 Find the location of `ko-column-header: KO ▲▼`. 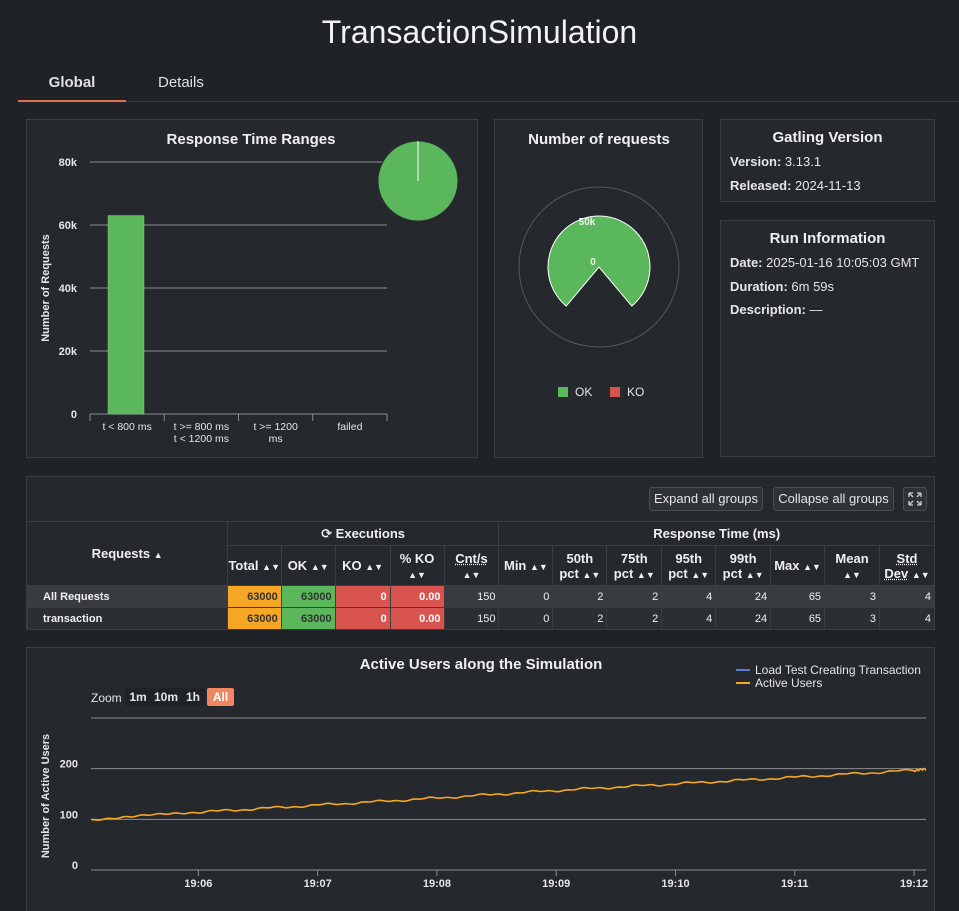

ko-column-header: KO ▲▼ is located at coordinates (362, 566).